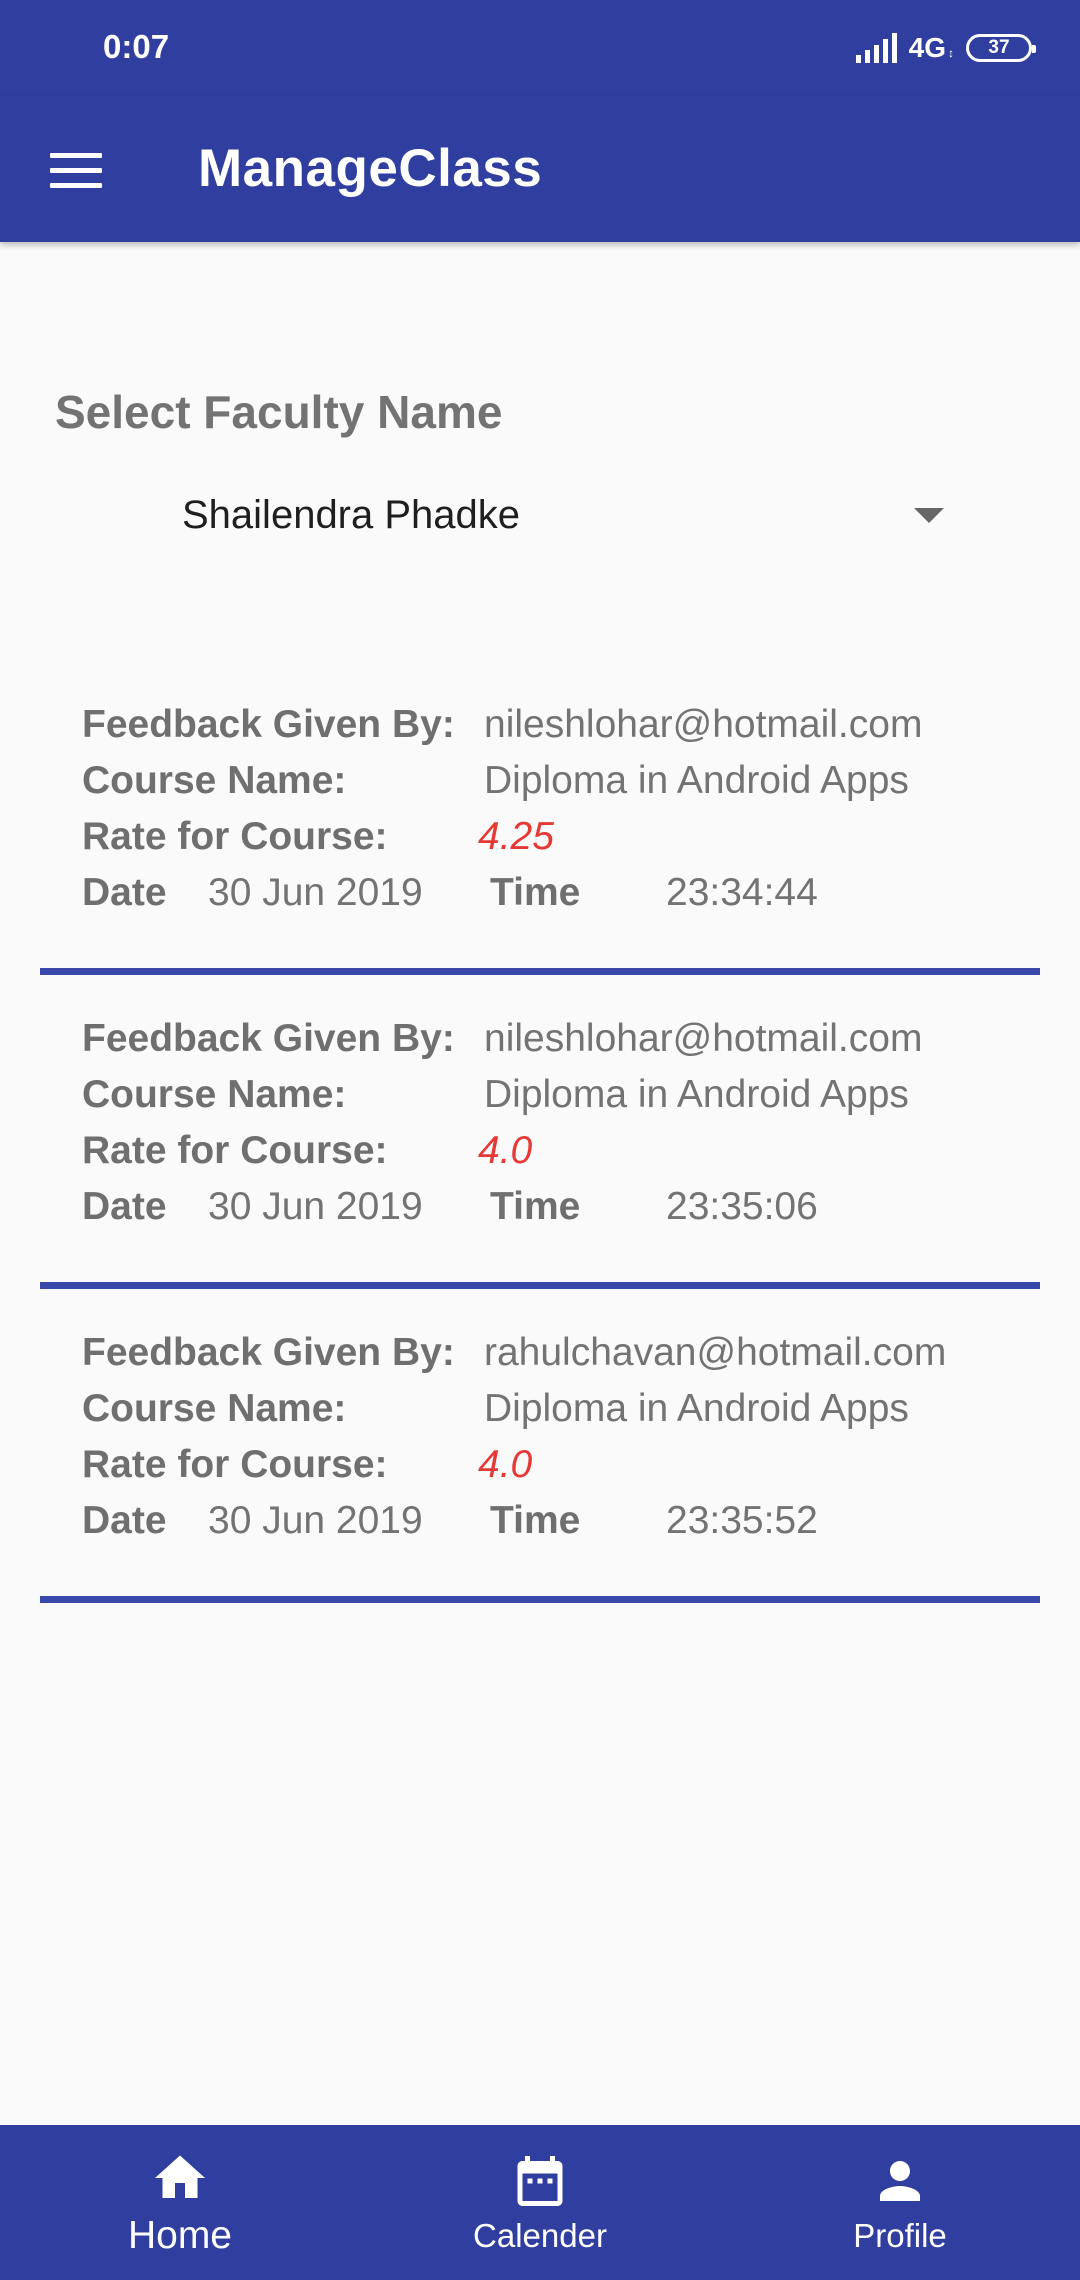 This screenshot has width=1080, height=2280. I want to click on person-icon, so click(900, 2180).